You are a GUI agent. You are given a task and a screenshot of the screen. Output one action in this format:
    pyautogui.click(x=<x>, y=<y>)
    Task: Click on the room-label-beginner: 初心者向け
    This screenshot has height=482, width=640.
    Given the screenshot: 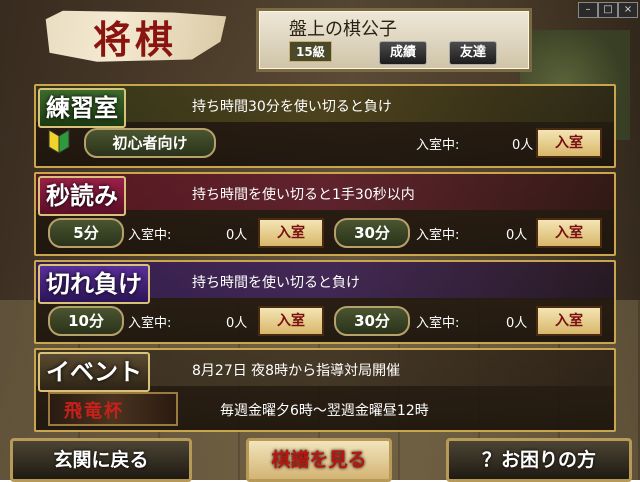 What is the action you would take?
    pyautogui.click(x=150, y=143)
    